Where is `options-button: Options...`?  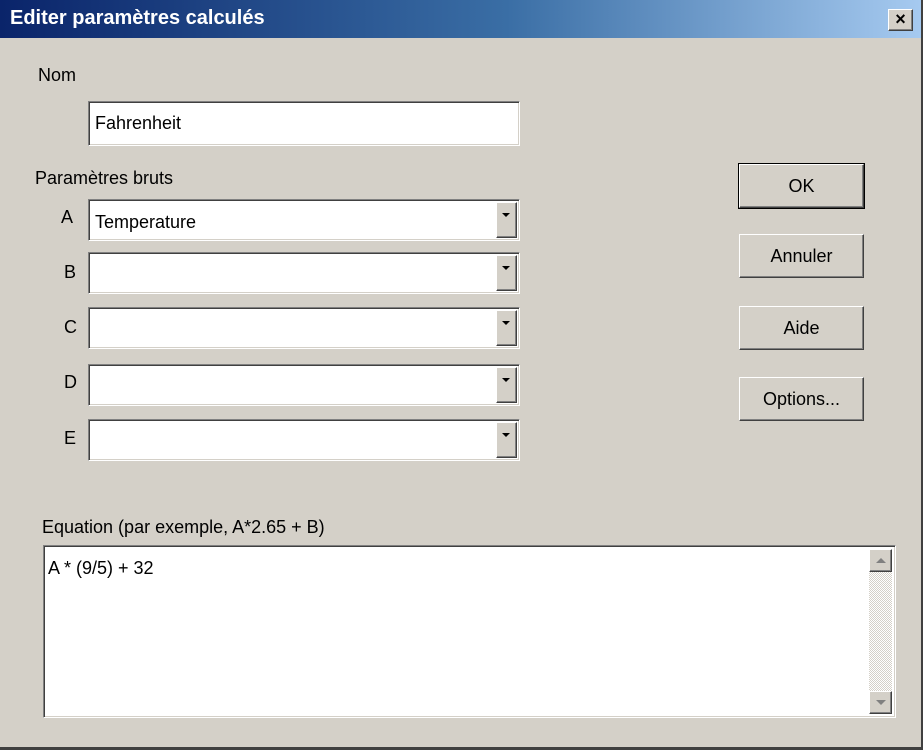 options-button: Options... is located at coordinates (801, 399).